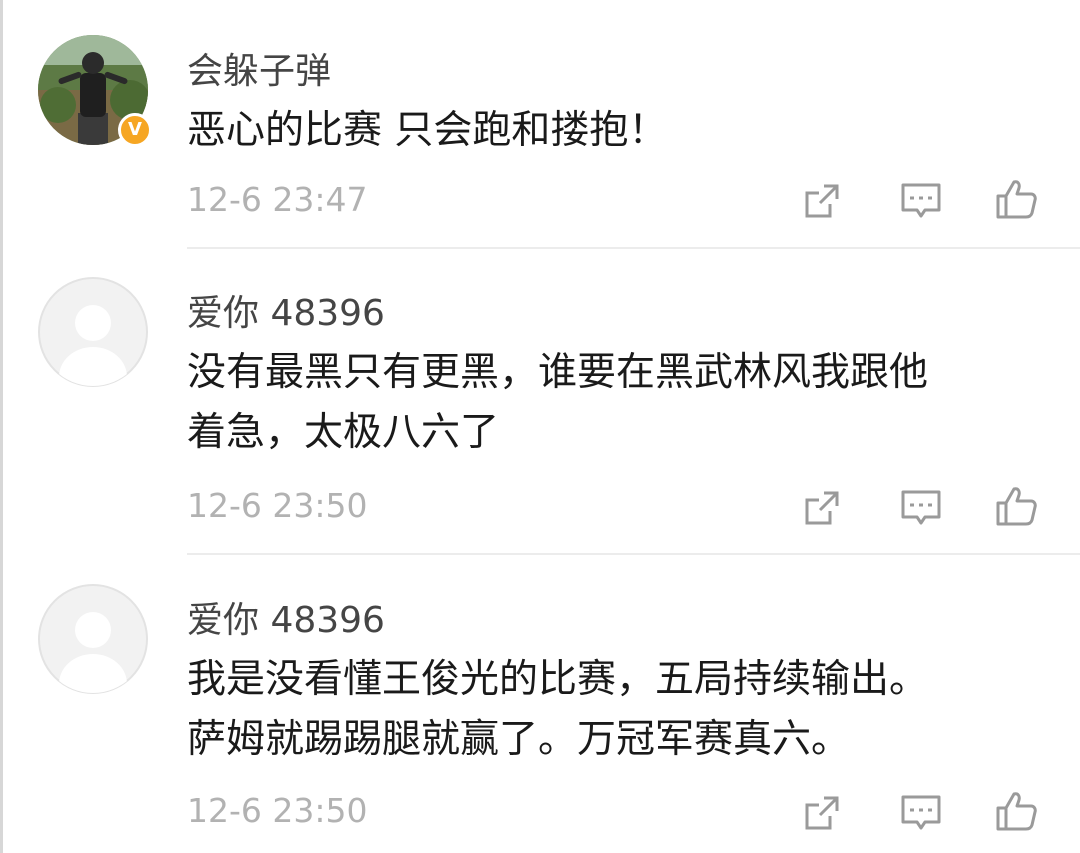  I want to click on comment-line: 我是没看懂王俊光的比赛，五局持续输出。, so click(558, 679).